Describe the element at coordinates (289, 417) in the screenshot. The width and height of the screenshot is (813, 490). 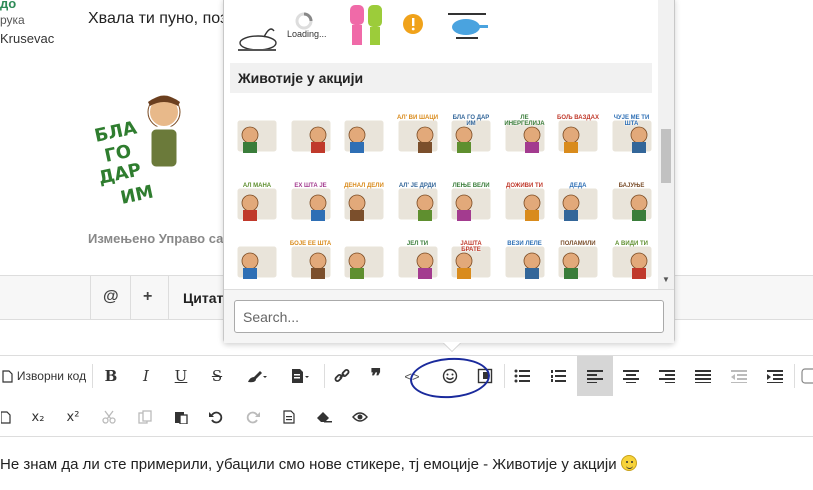
I see `preview-doc-button` at that location.